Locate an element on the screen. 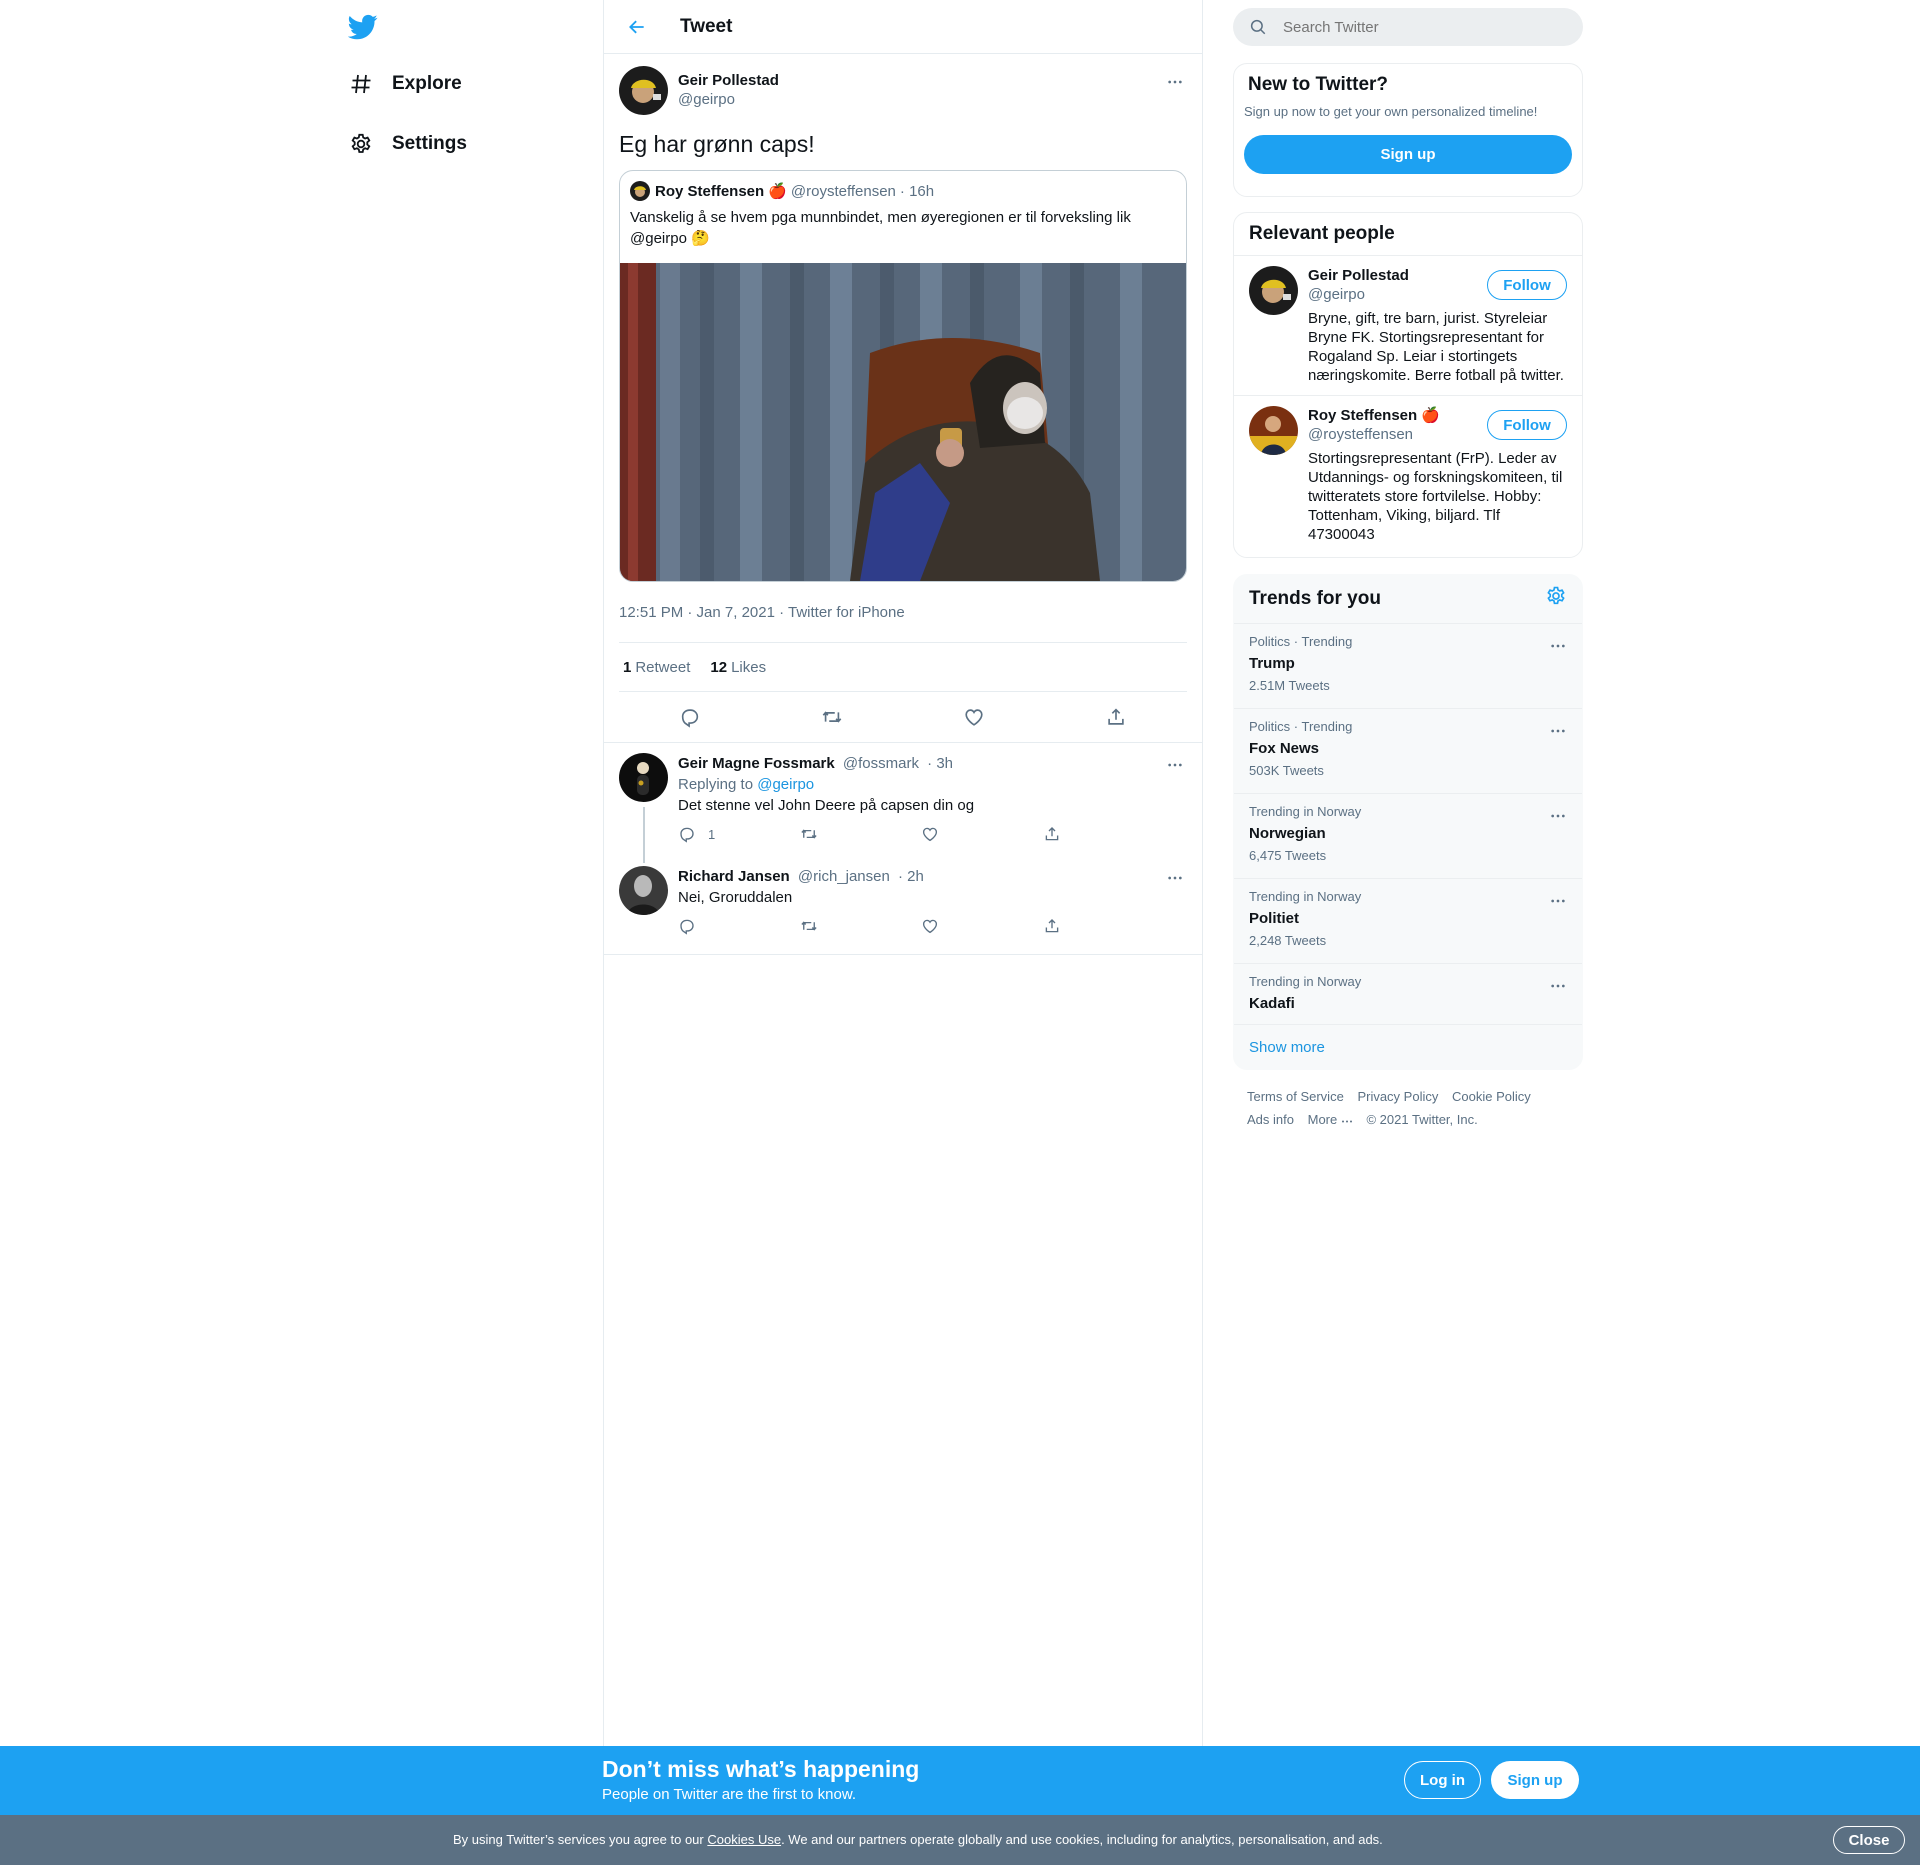 The width and height of the screenshot is (1920, 1865). quoted-tweet-photo is located at coordinates (903, 422).